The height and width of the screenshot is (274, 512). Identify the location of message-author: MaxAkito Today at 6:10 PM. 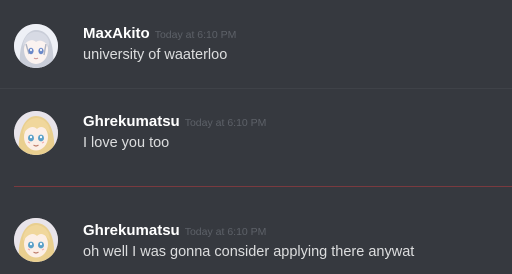
(159, 33).